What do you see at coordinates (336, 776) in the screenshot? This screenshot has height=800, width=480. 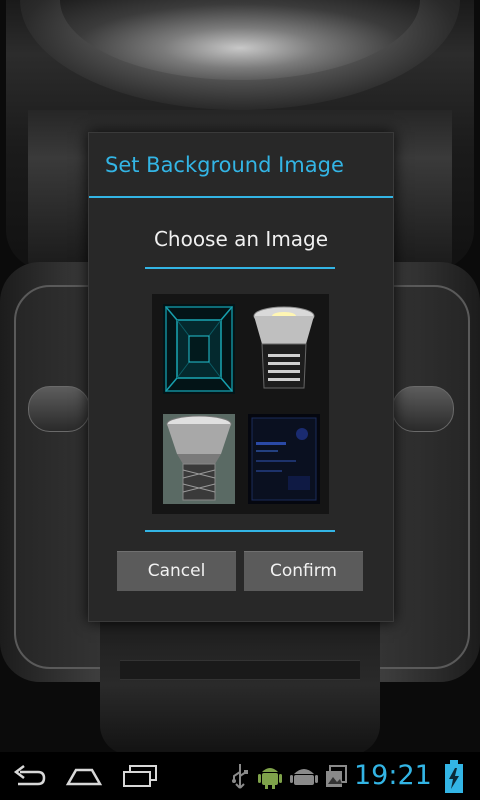 I see `photo-icon` at bounding box center [336, 776].